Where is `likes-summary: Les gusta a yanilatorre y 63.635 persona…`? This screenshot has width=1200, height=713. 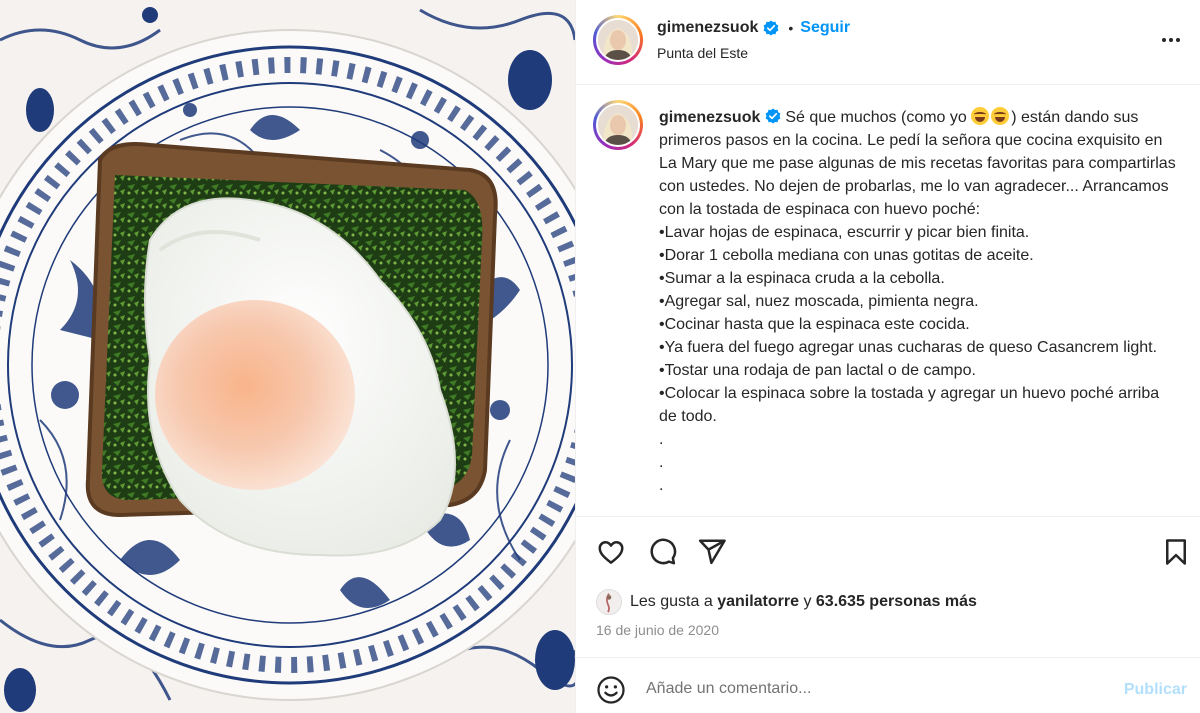
likes-summary: Les gusta a yanilatorre y 63.635 persona… is located at coordinates (786, 602).